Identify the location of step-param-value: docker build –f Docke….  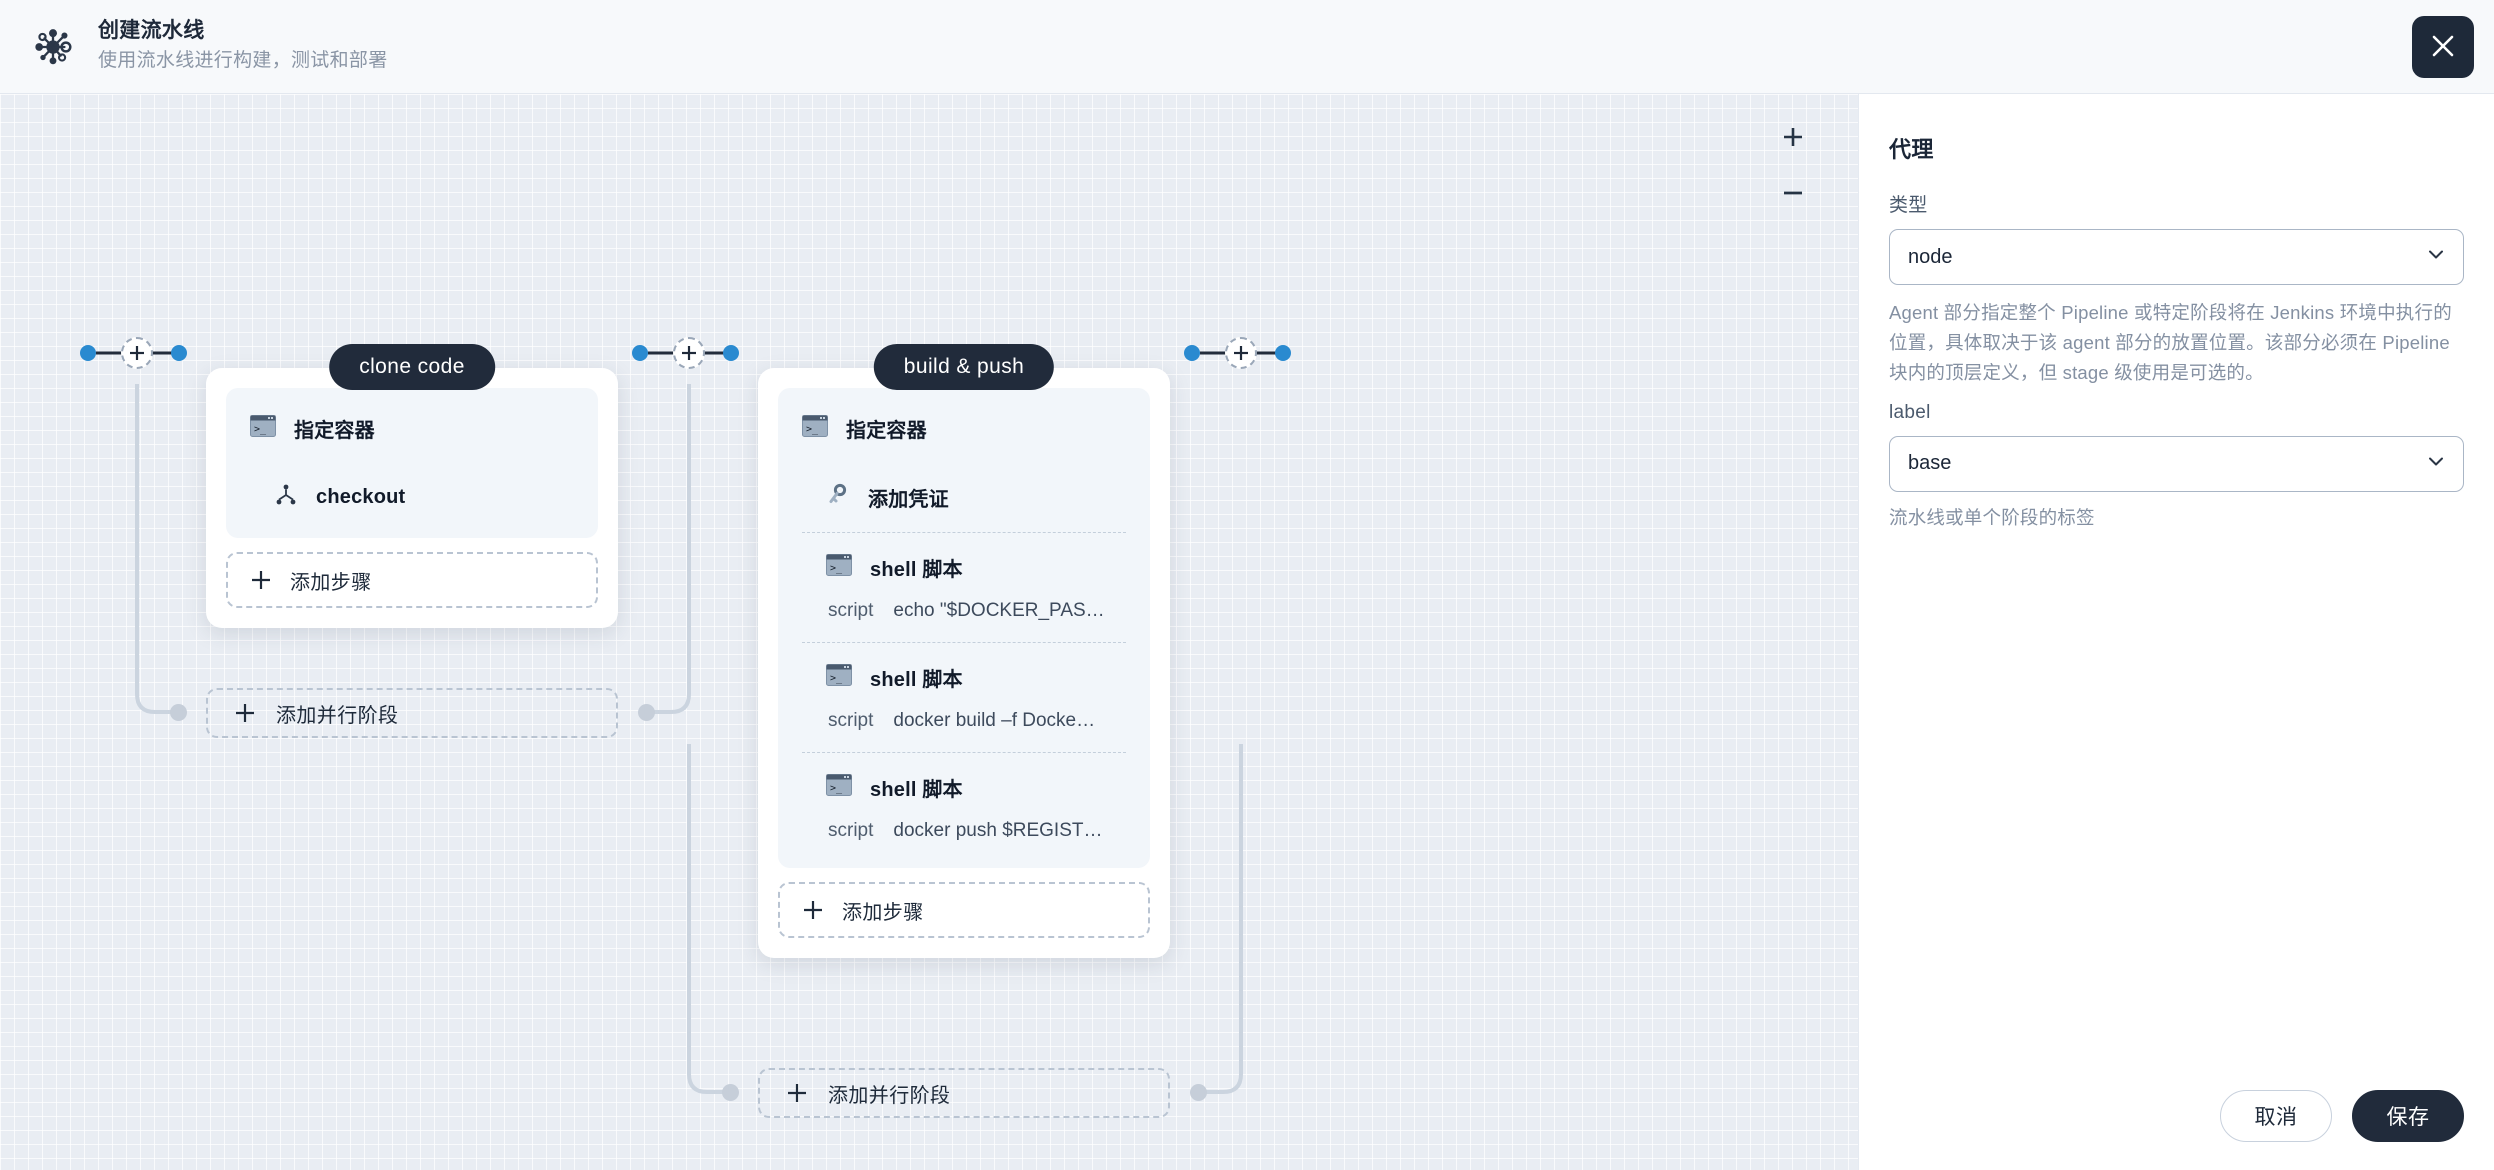
(994, 720).